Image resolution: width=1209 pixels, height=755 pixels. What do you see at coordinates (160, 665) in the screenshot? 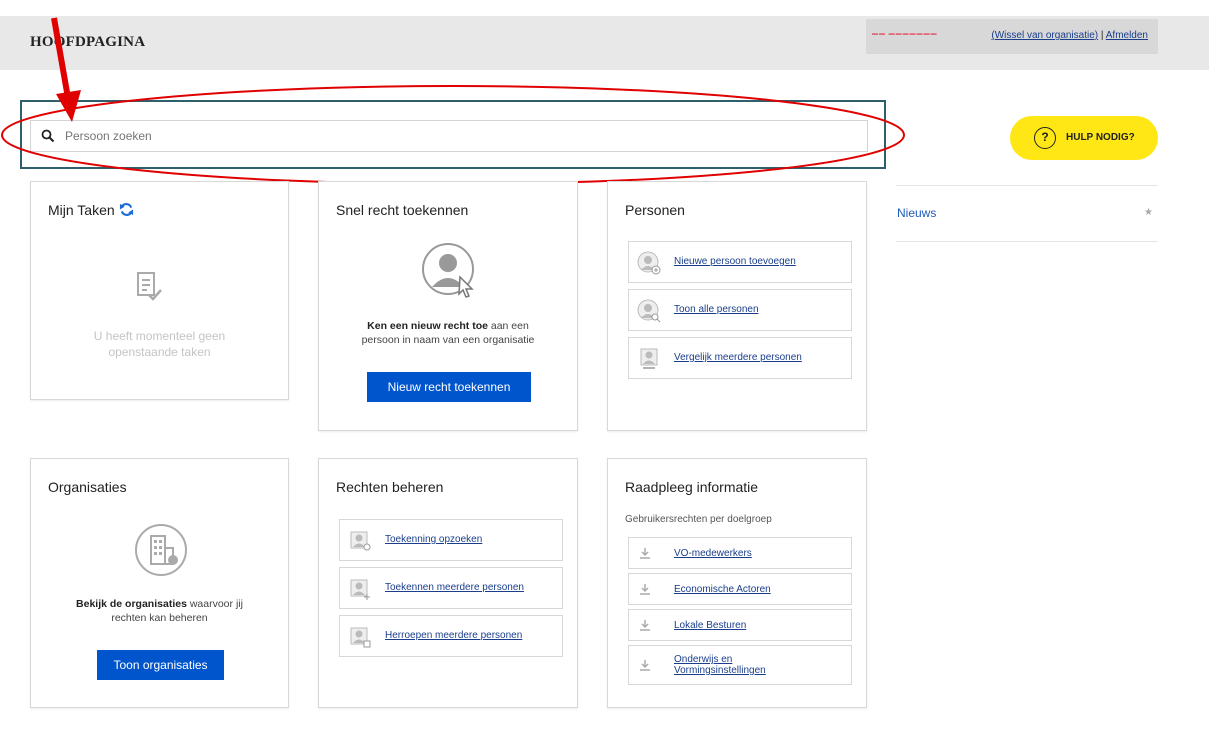
I see `show-organisations-button: Toon organisaties` at bounding box center [160, 665].